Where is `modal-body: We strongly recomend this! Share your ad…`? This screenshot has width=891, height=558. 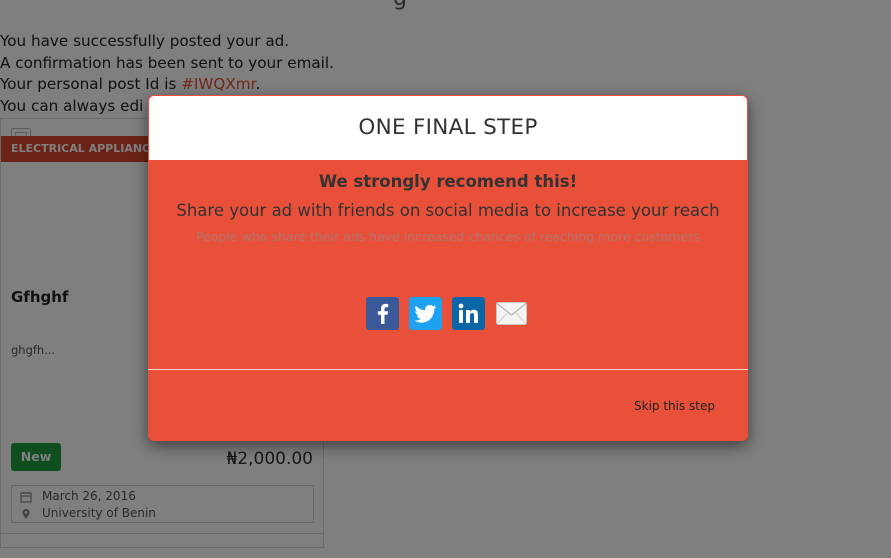
modal-body: We strongly recomend this! Share your ad… is located at coordinates (448, 207).